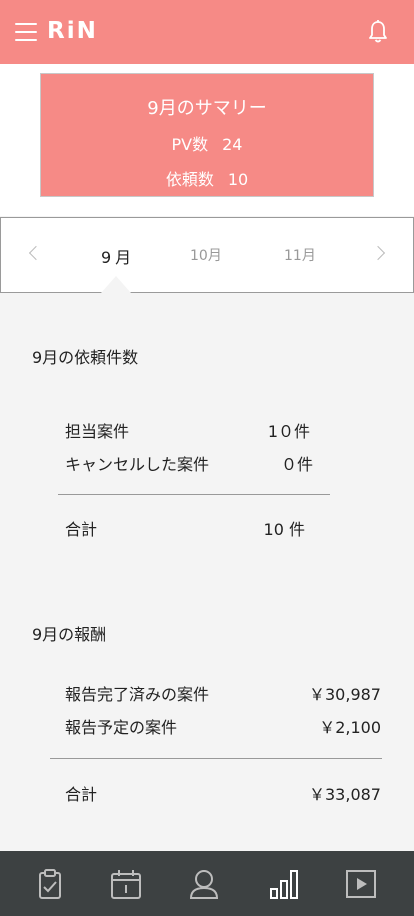 Image resolution: width=414 pixels, height=916 pixels. I want to click on requests-section-title: 9月の依頼件数, so click(85, 357).